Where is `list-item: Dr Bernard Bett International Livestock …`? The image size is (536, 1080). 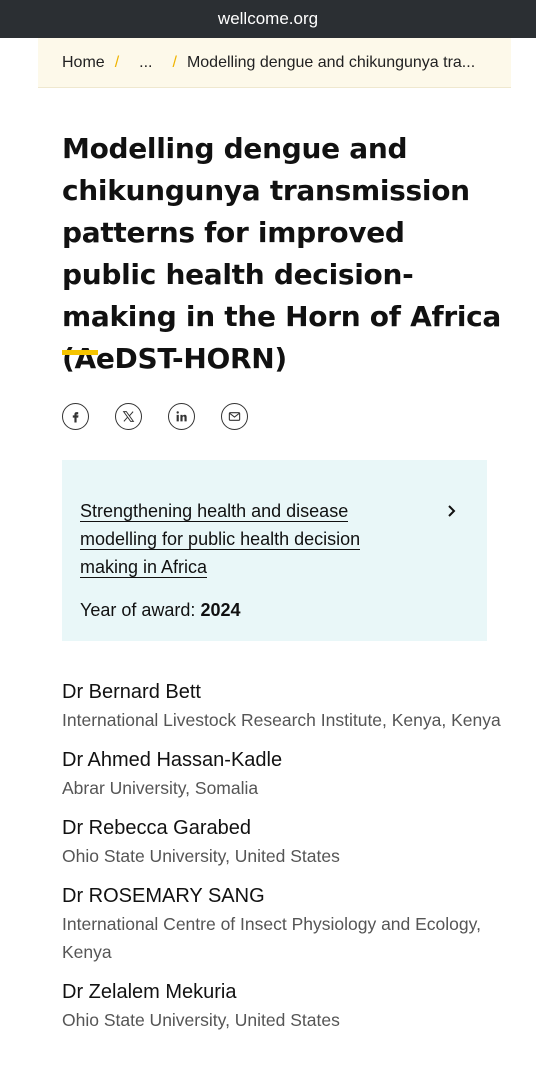
list-item: Dr Bernard Bett International Livestock … is located at coordinates (282, 706).